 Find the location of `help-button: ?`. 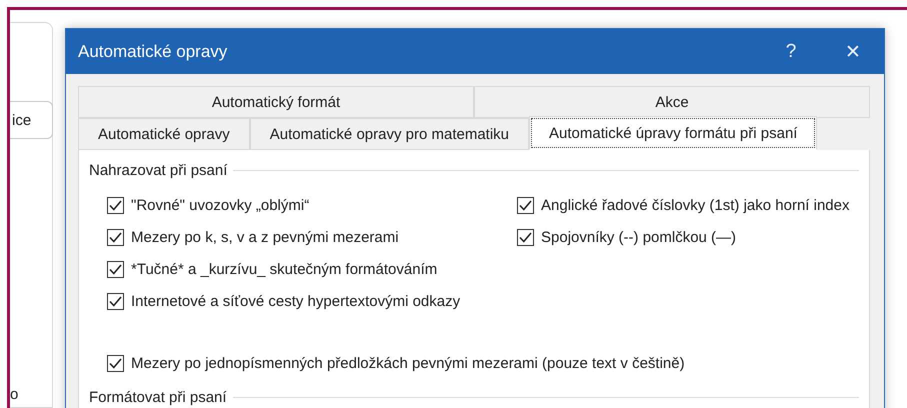

help-button: ? is located at coordinates (791, 51).